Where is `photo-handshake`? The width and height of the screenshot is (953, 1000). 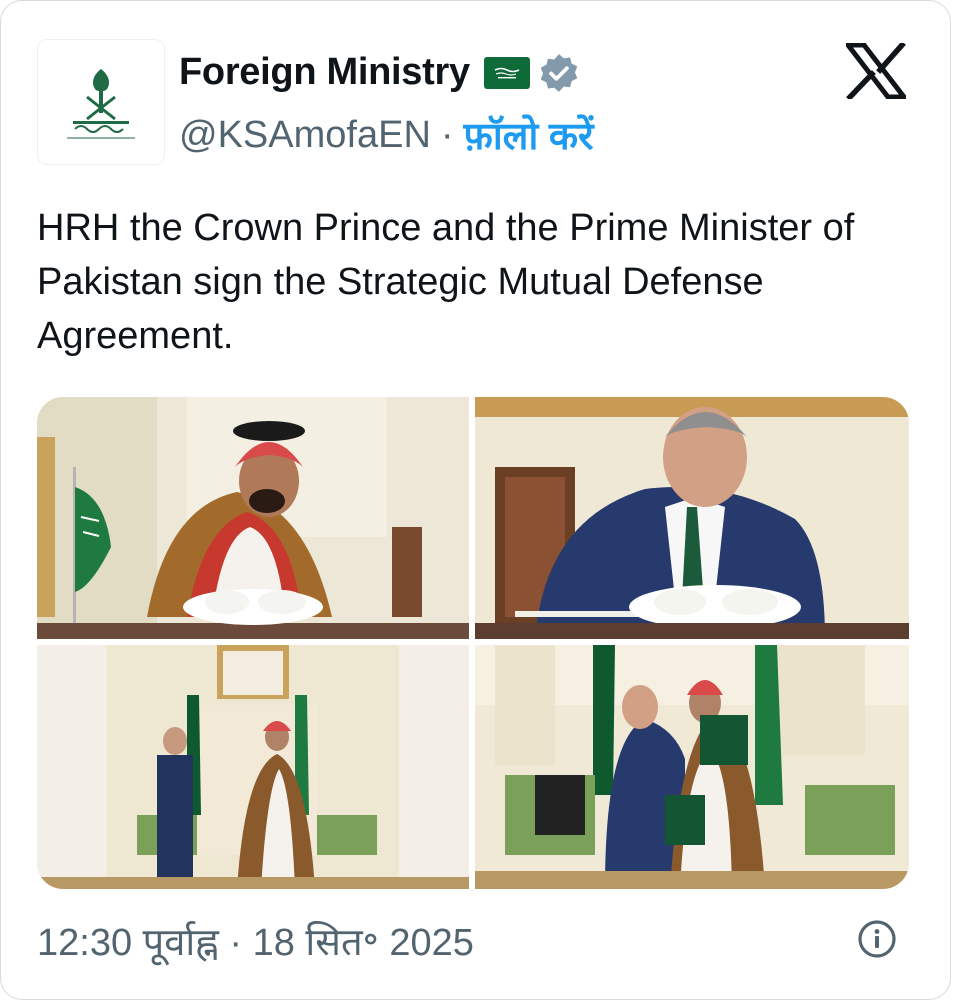
photo-handshake is located at coordinates (253, 767).